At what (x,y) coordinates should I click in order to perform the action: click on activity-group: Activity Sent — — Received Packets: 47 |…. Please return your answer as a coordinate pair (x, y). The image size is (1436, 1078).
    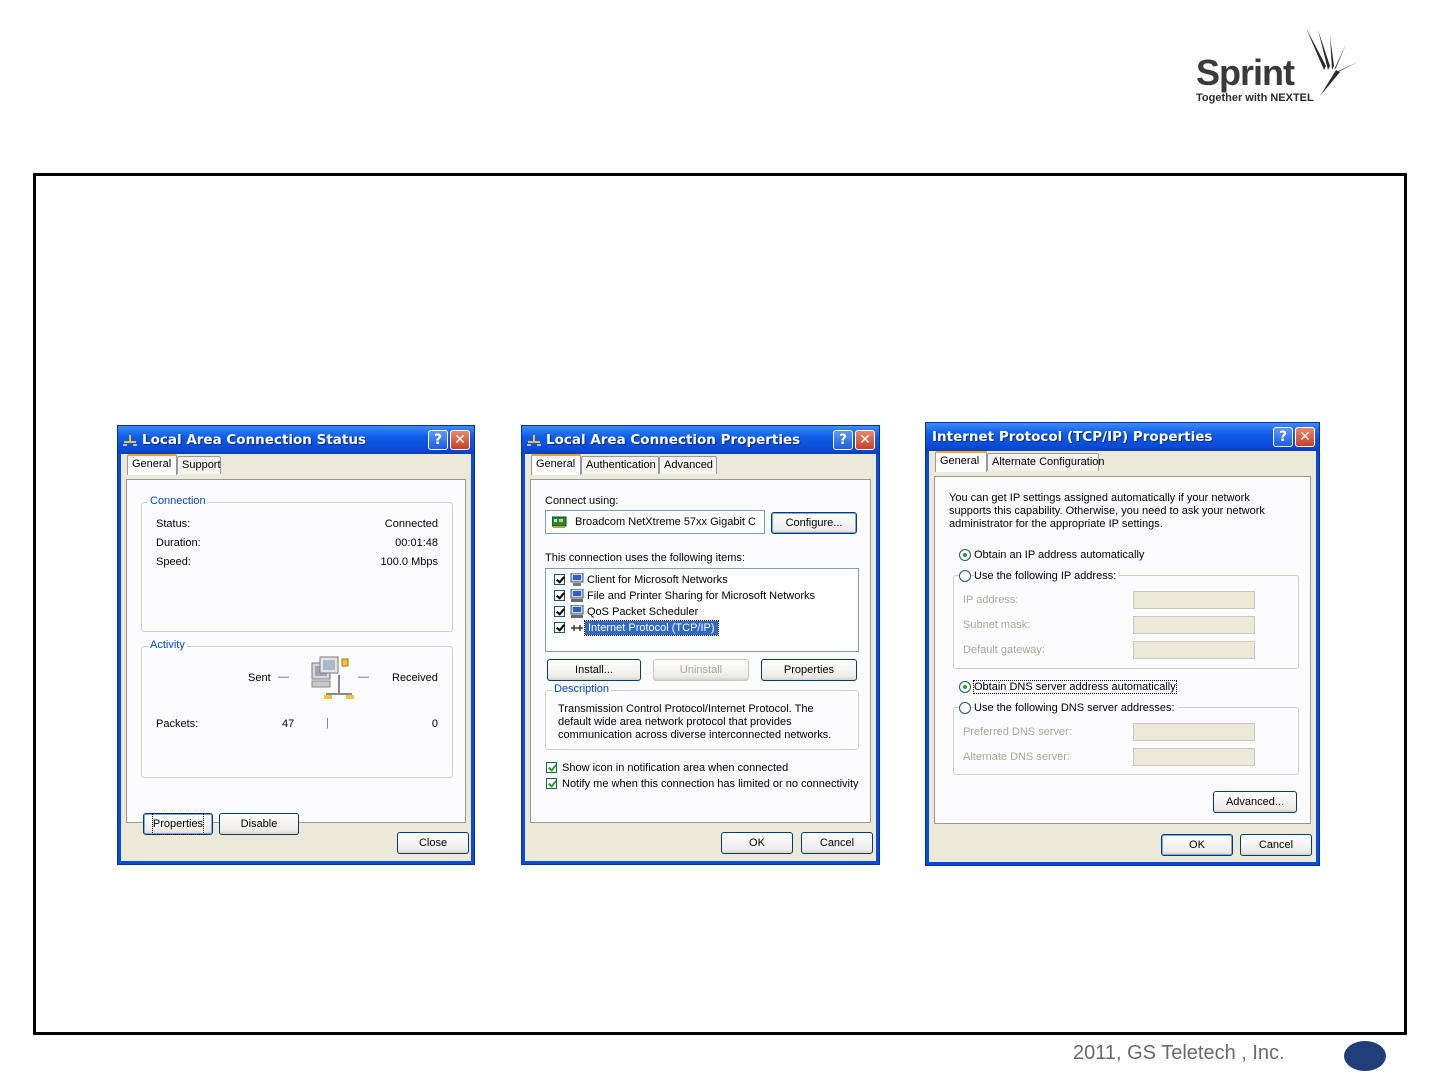
    Looking at the image, I should click on (297, 708).